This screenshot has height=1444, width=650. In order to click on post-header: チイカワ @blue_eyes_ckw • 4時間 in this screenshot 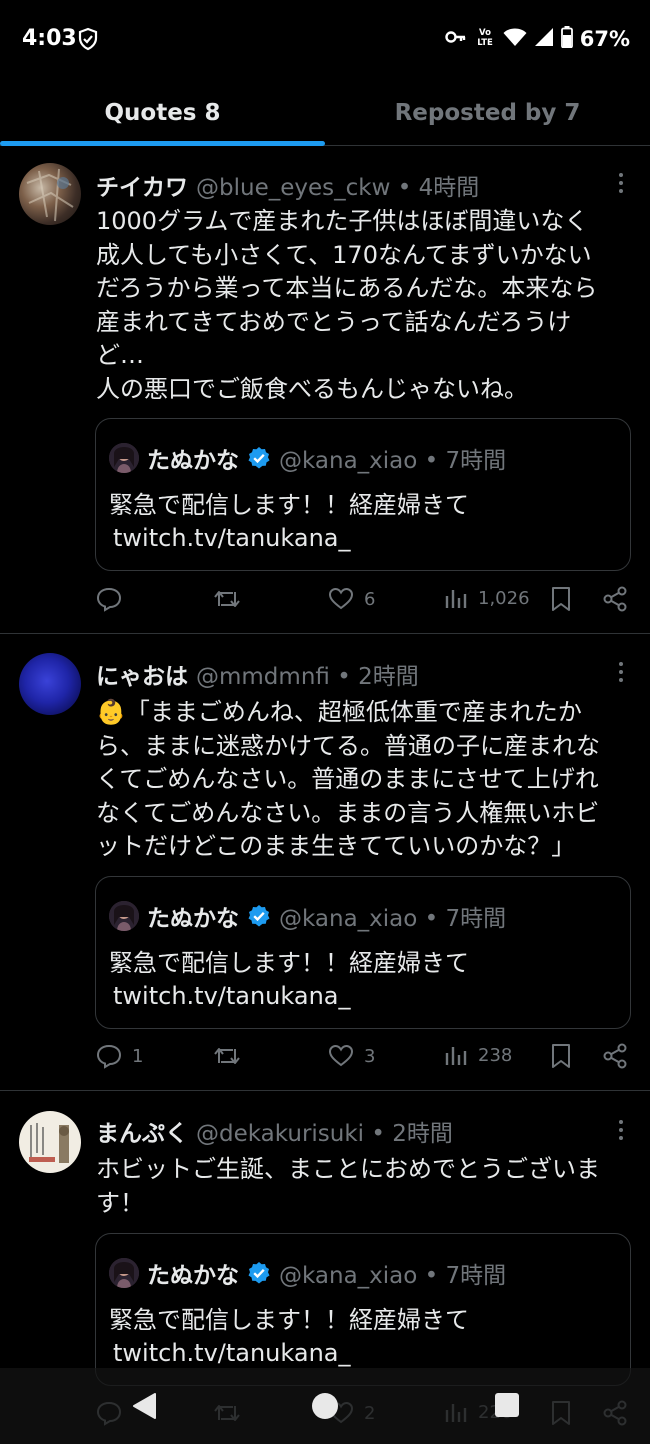, I will do `click(353, 185)`.